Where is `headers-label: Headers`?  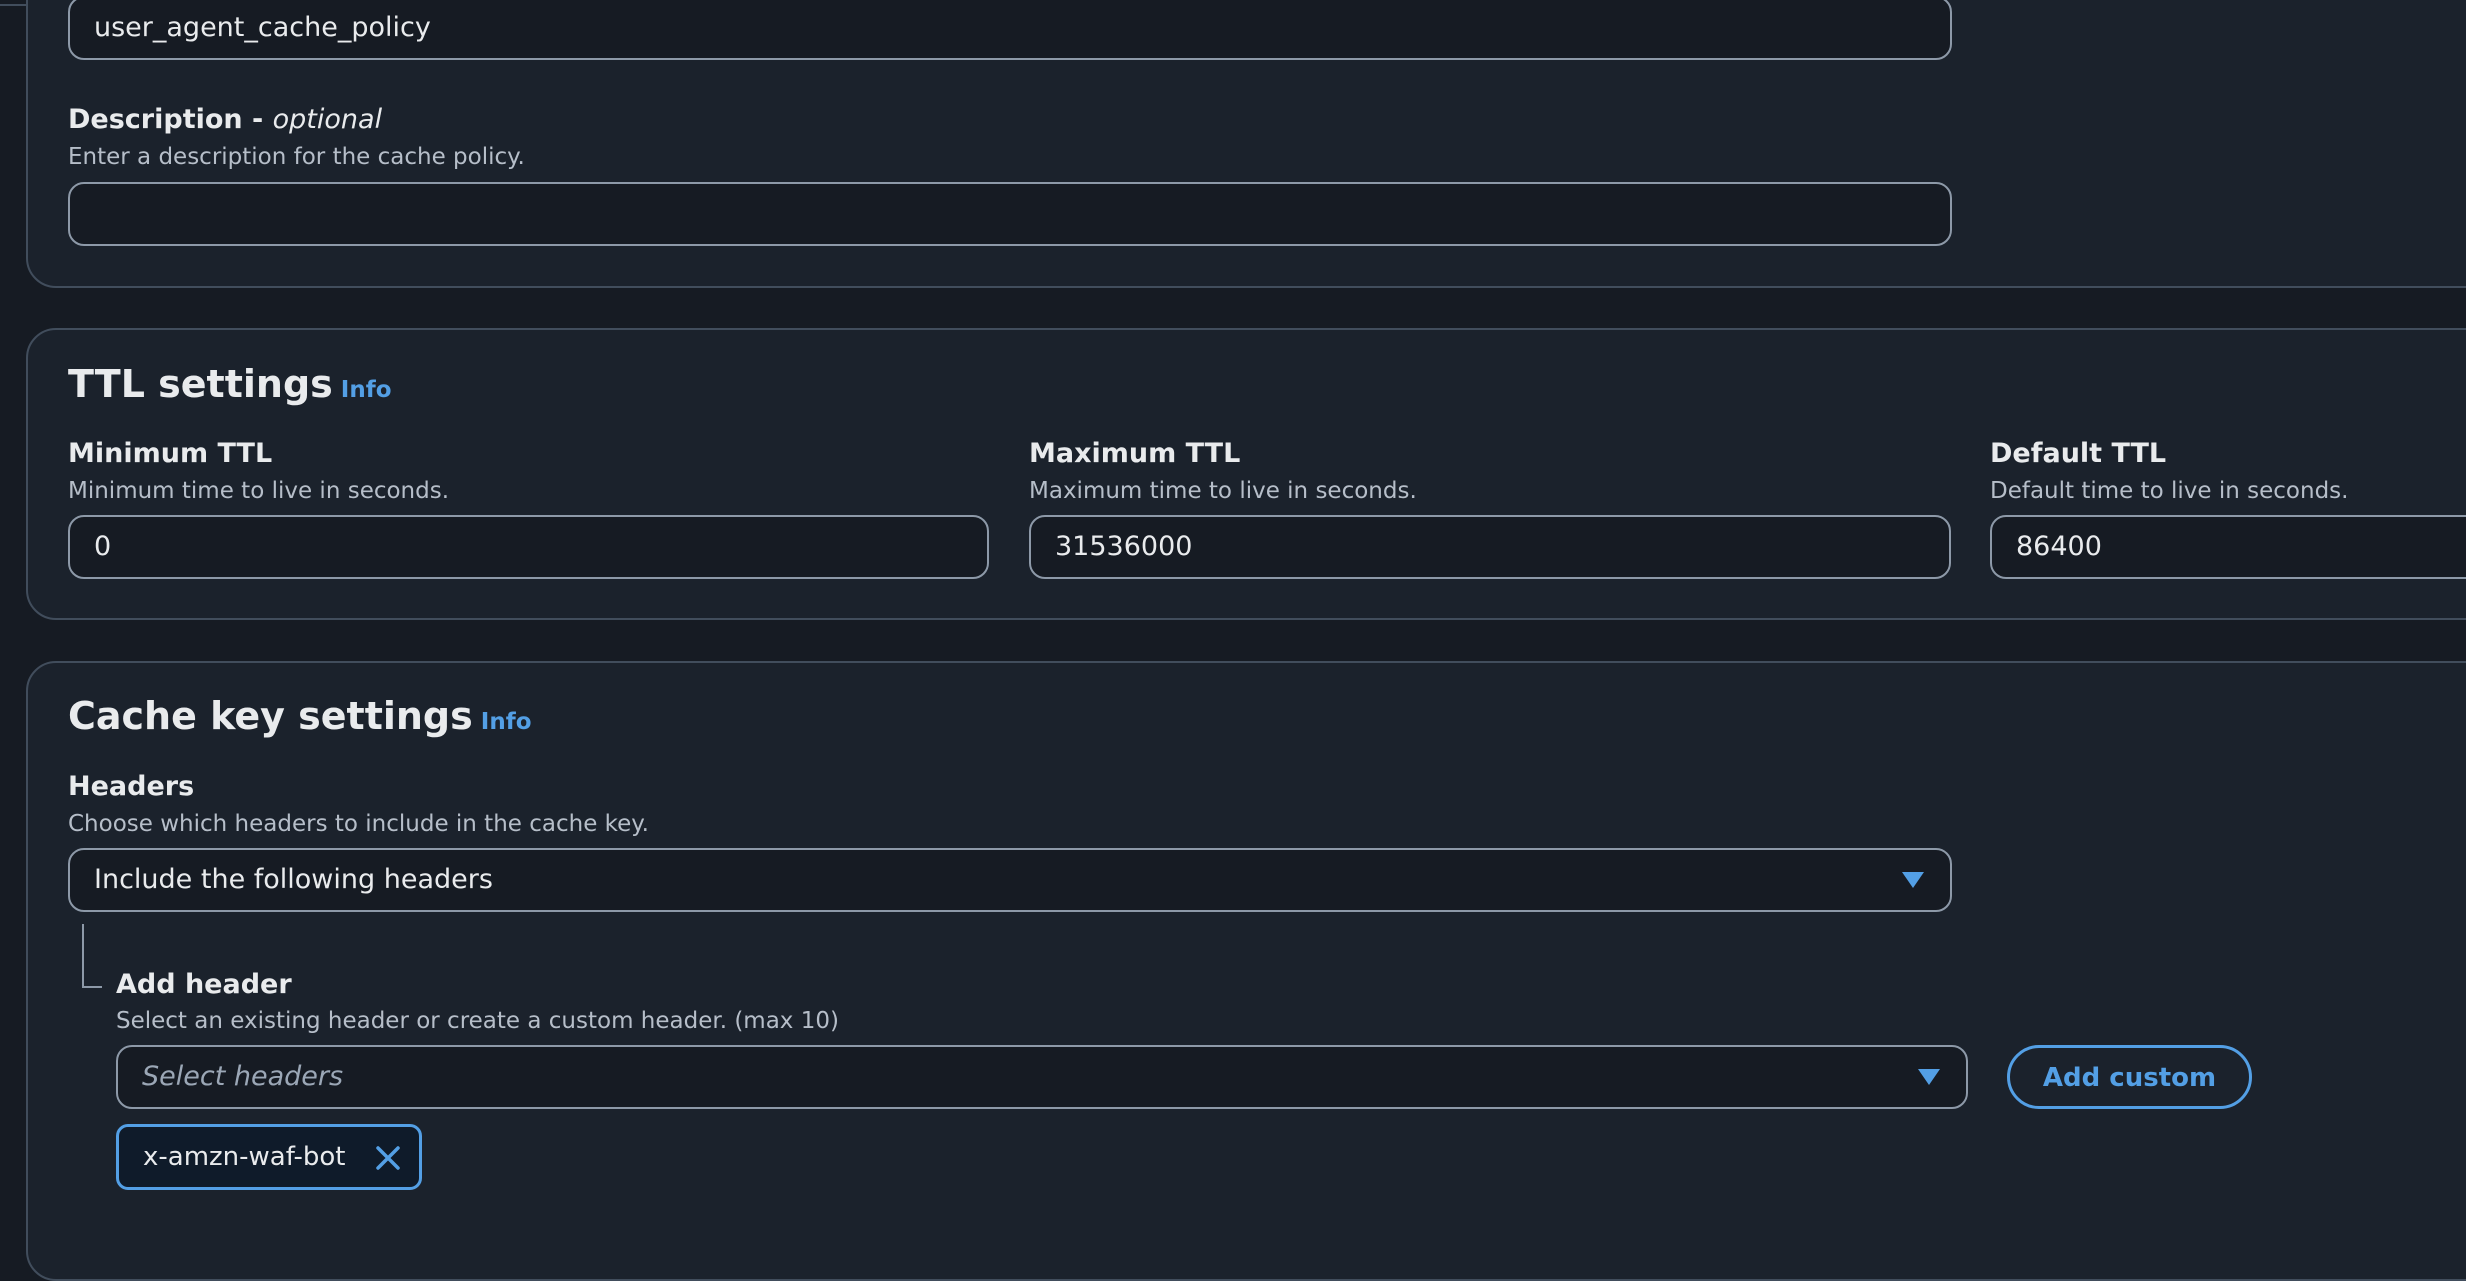
headers-label: Headers is located at coordinates (131, 786).